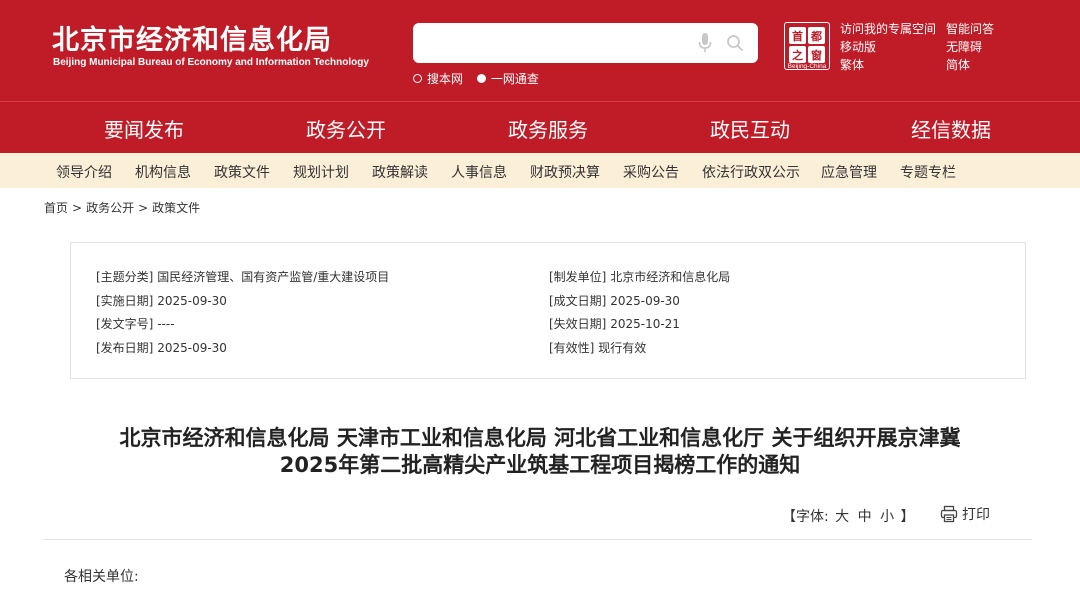 The width and height of the screenshot is (1080, 595). What do you see at coordinates (176, 208) in the screenshot?
I see `breadcrumb-policy-documents: 政策文件` at bounding box center [176, 208].